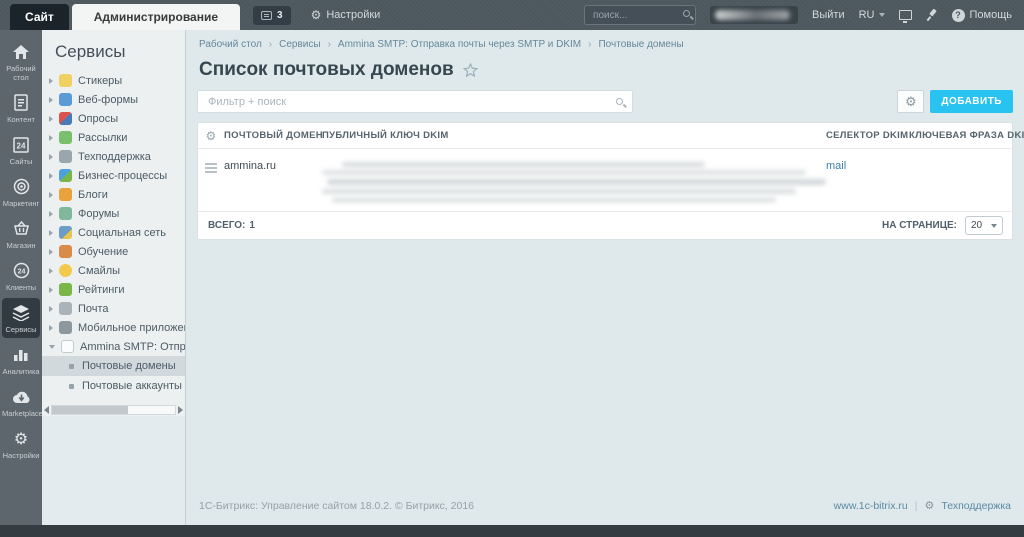 This screenshot has width=1024, height=537. I want to click on desktop-icon, so click(905, 16).